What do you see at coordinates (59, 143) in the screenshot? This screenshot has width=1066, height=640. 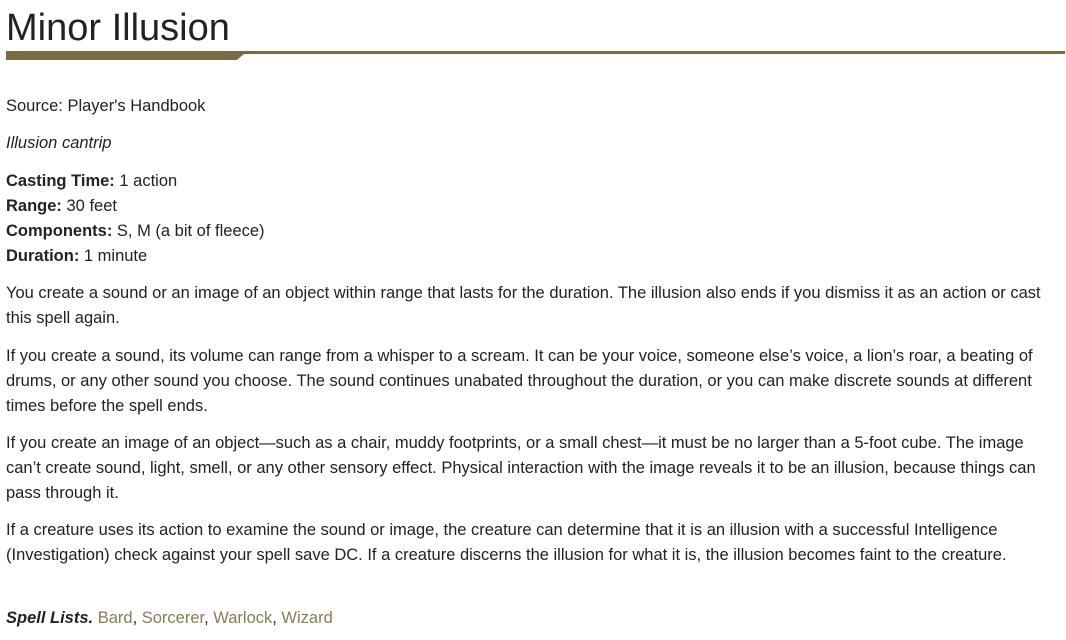 I see `spell-school: Illusion cantrip` at bounding box center [59, 143].